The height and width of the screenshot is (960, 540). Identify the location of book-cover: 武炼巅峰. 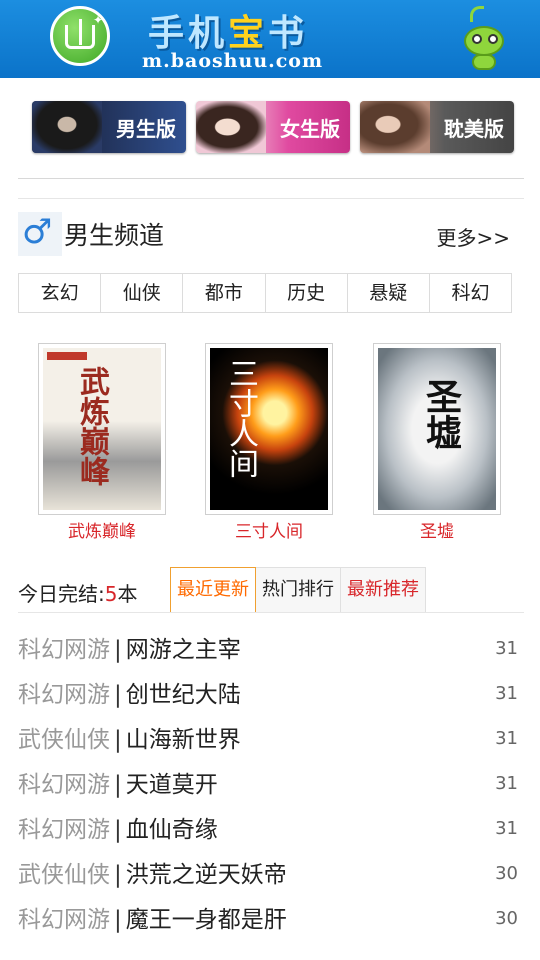
(102, 429).